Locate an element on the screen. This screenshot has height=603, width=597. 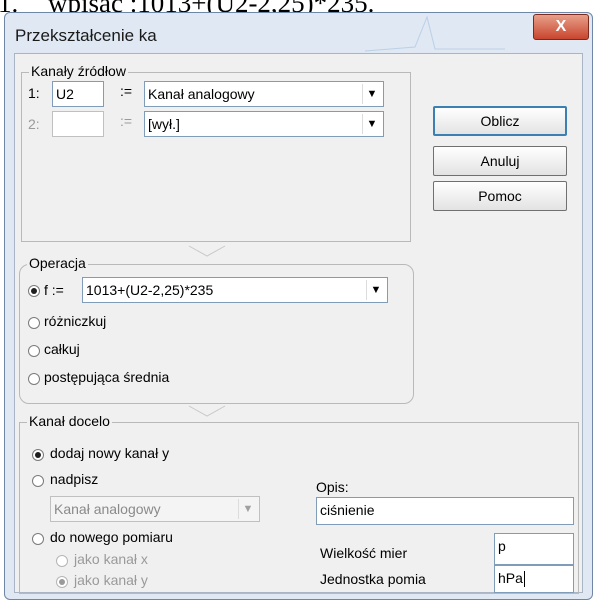
source-row2-assign: := is located at coordinates (126, 121).